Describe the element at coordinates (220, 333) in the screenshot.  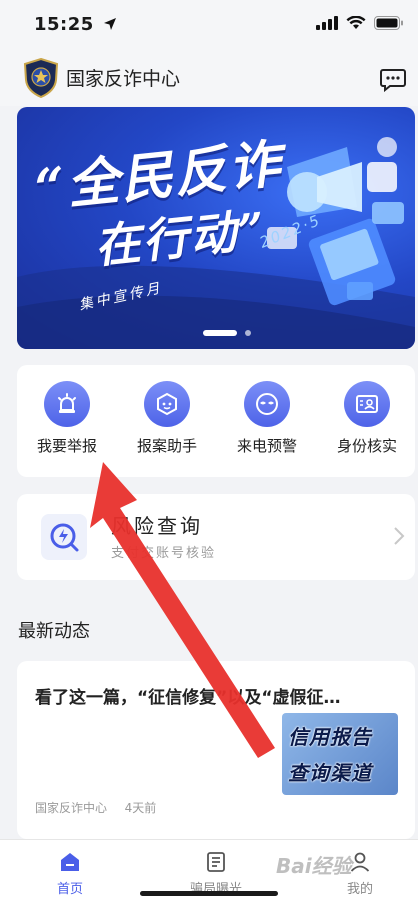
I see `banner-dot-active` at that location.